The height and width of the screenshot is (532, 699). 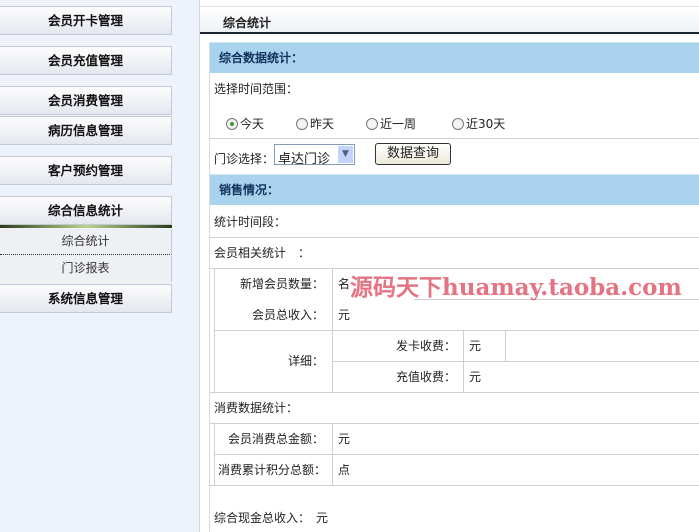 What do you see at coordinates (344, 439) in the screenshot?
I see `consume-total-value: 元` at bounding box center [344, 439].